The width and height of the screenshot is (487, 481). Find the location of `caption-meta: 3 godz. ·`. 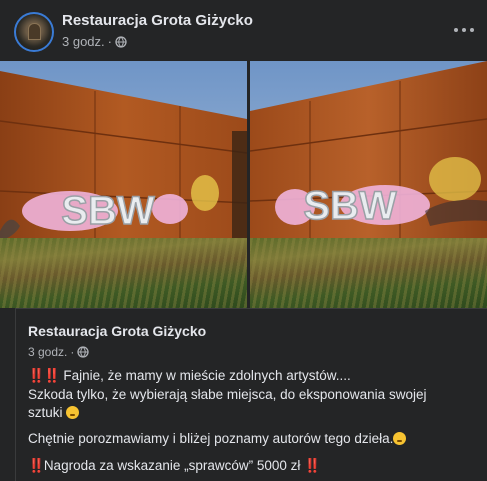

caption-meta: 3 godz. · is located at coordinates (59, 352).